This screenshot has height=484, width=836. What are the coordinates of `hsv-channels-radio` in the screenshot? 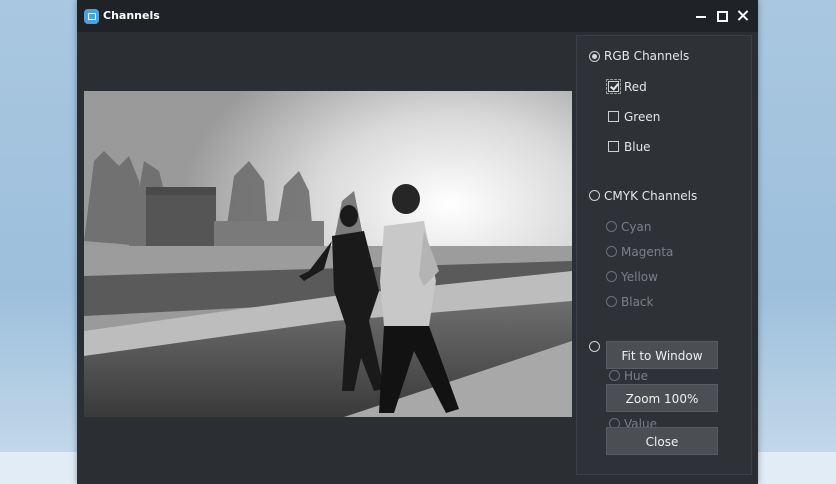 It's located at (594, 346).